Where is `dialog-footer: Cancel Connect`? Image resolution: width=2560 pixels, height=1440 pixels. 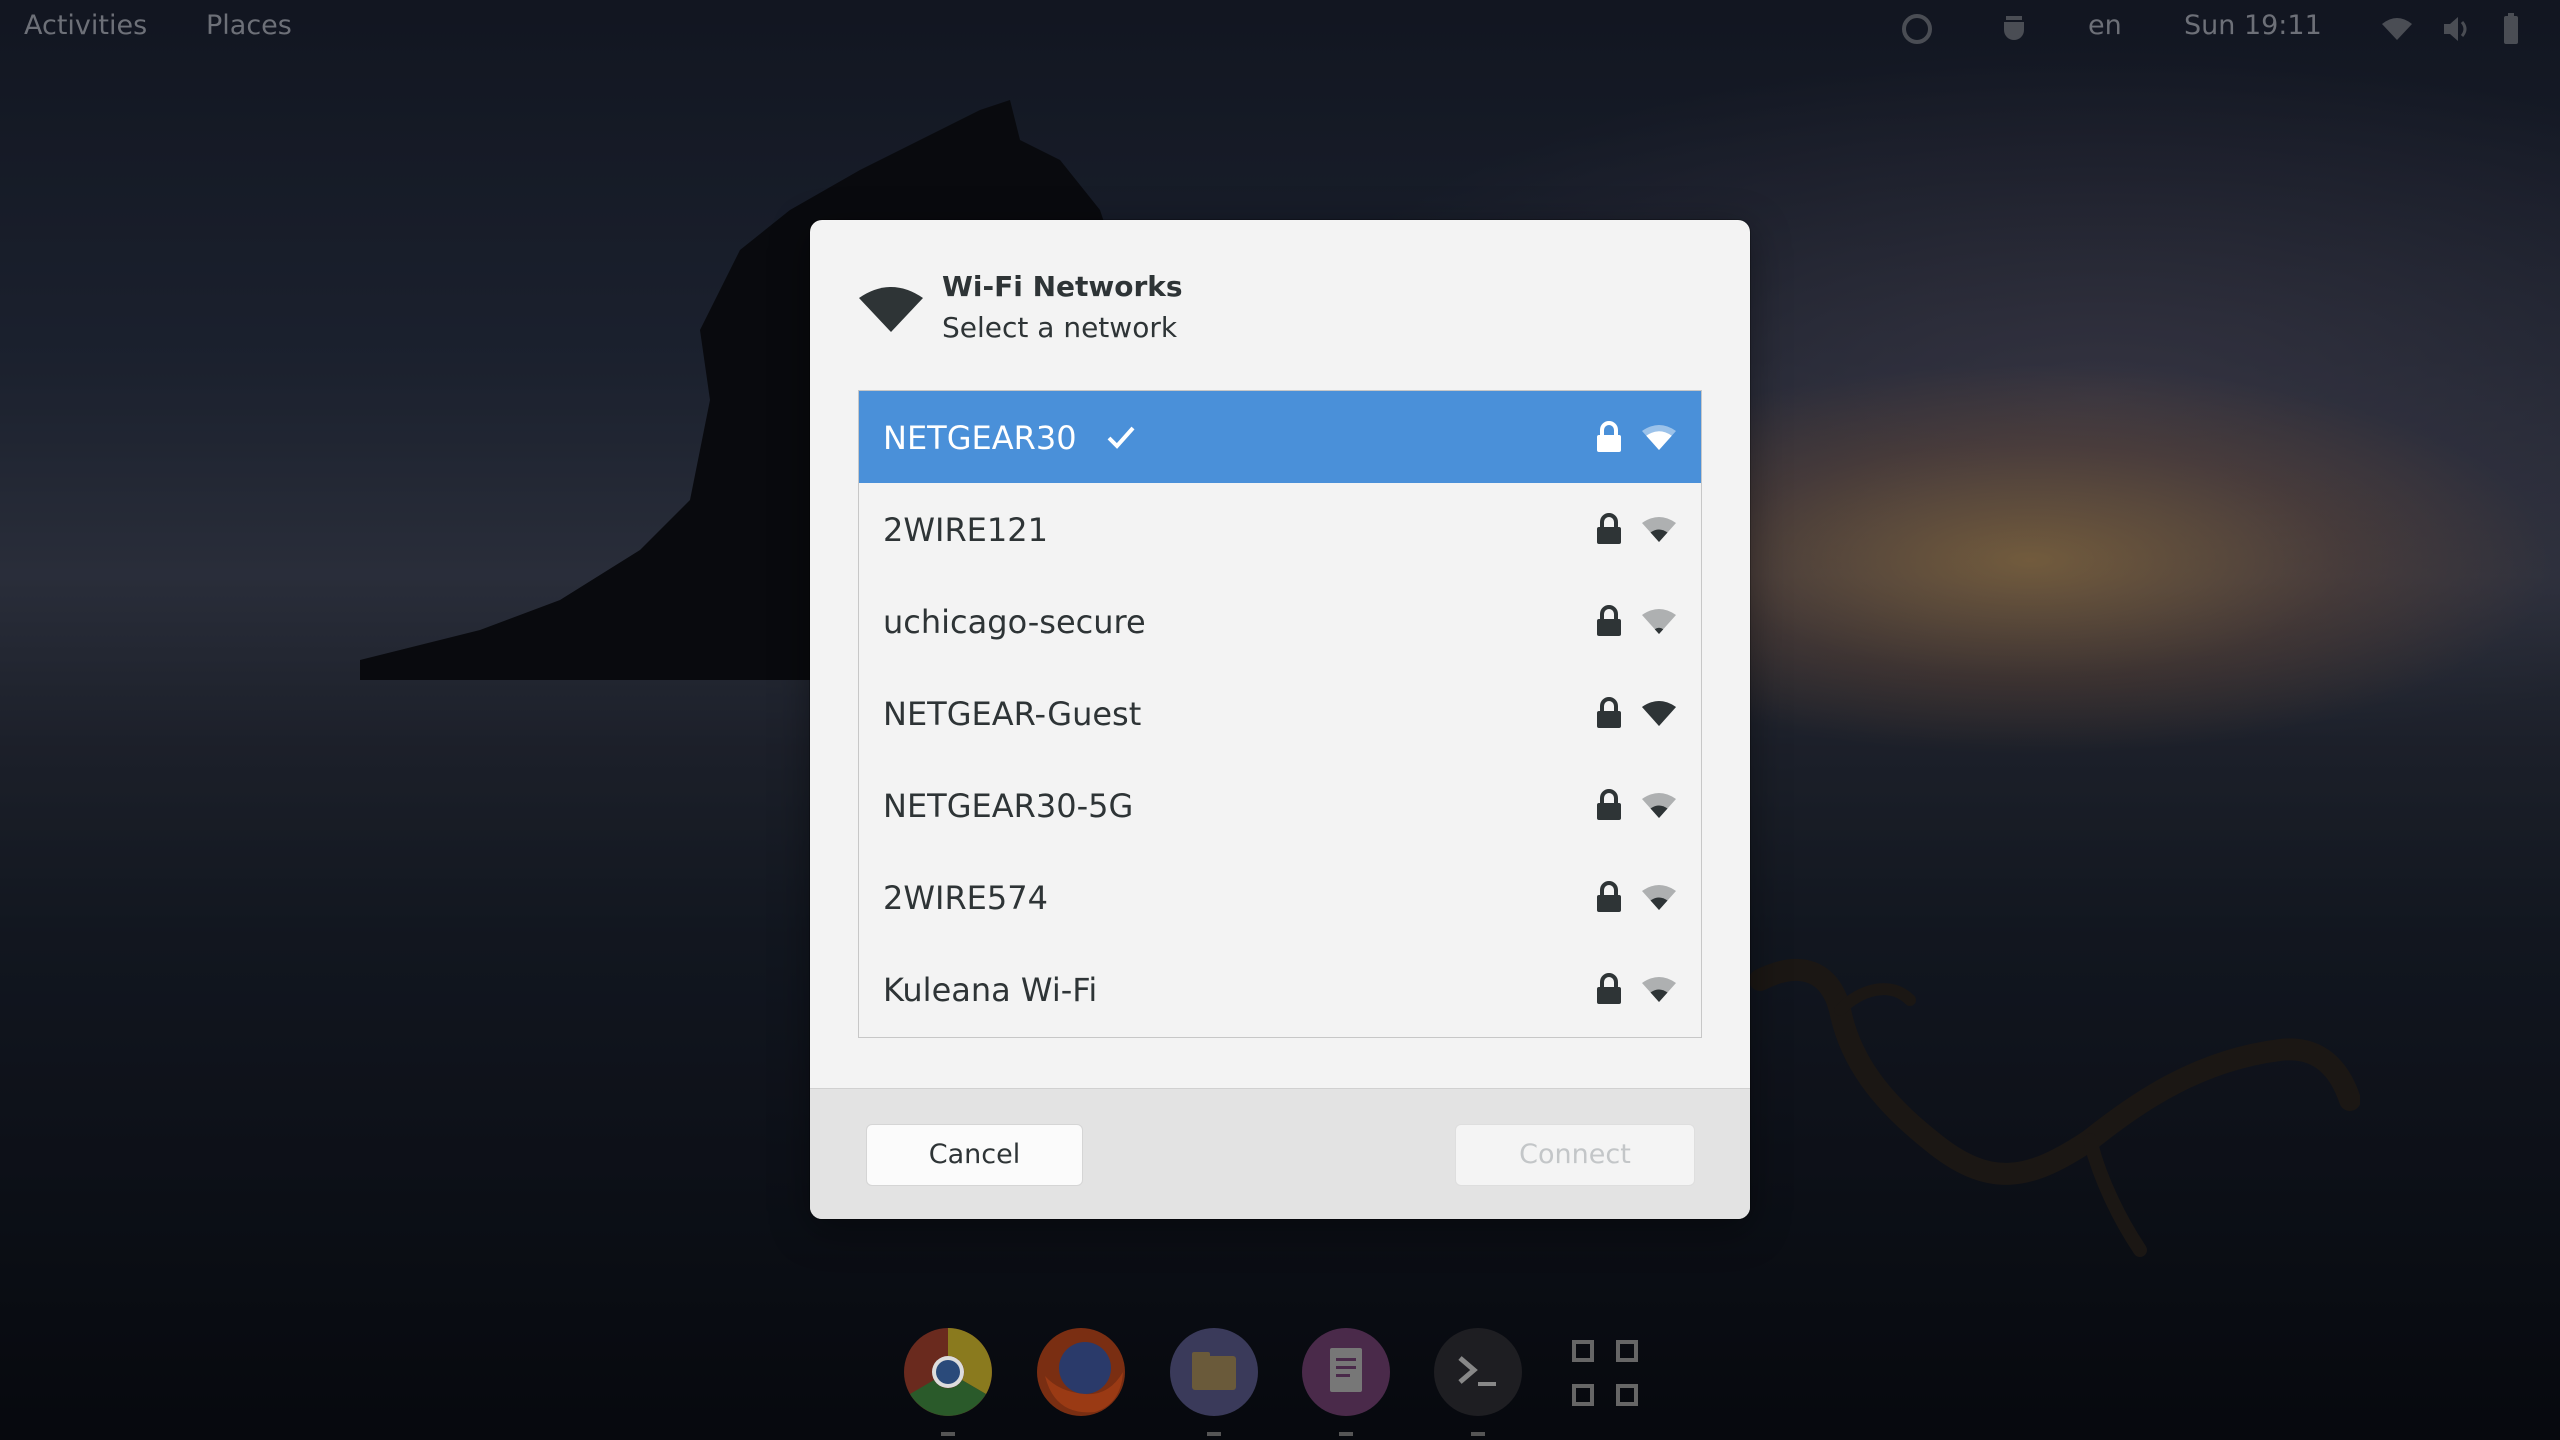
dialog-footer: Cancel Connect is located at coordinates (1280, 1153).